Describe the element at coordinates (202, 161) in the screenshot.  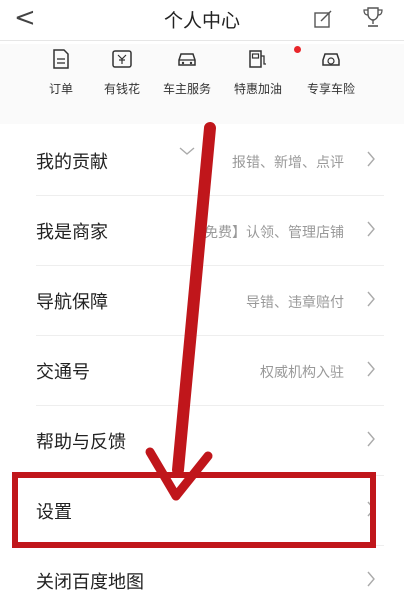
I see `menu-item-contribution: 我的贡献 报错、新增、点评` at that location.